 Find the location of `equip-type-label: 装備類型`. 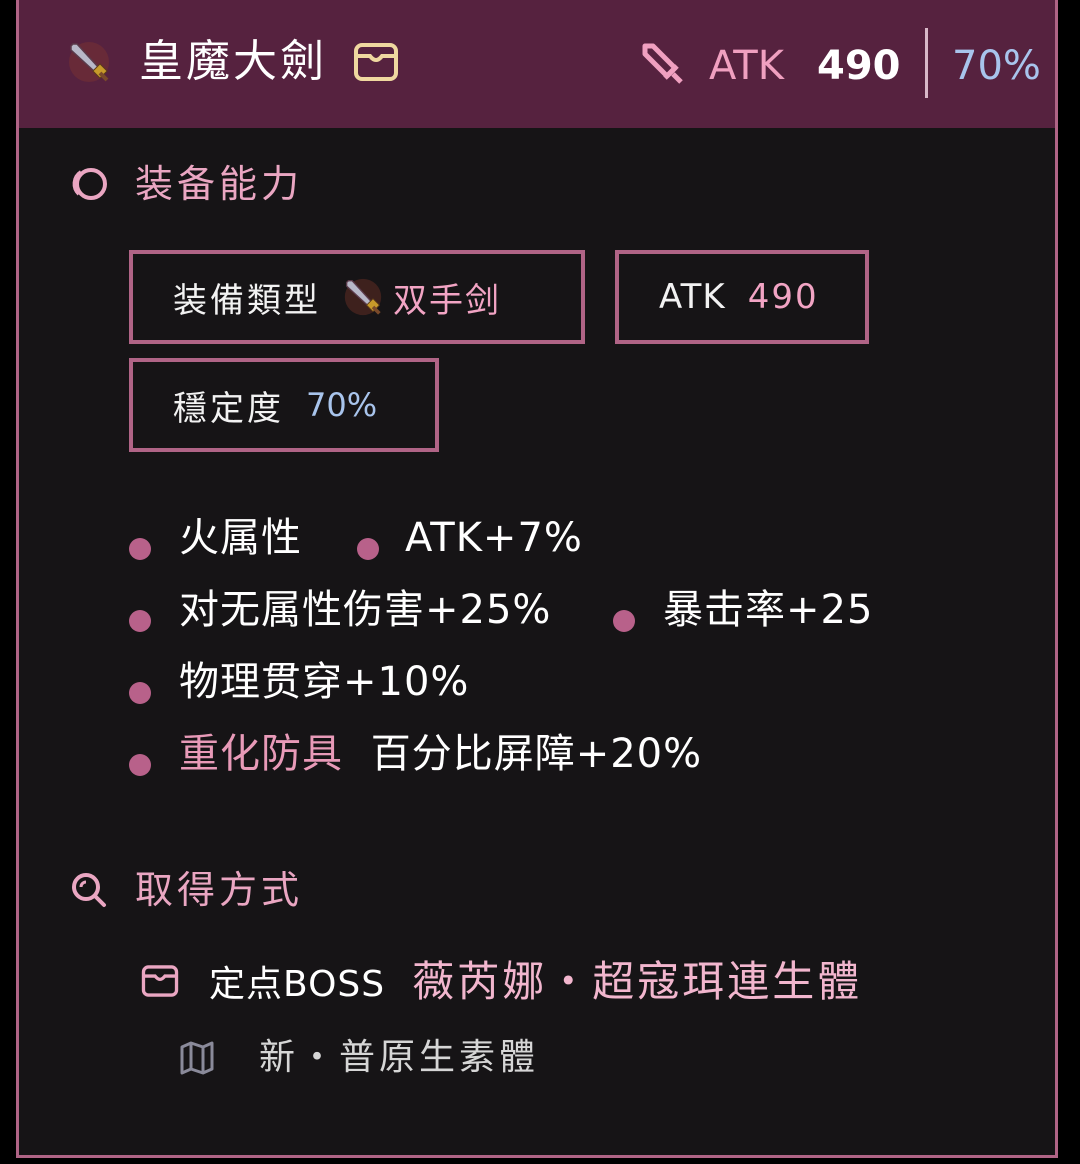

equip-type-label: 装備類型 is located at coordinates (247, 300).